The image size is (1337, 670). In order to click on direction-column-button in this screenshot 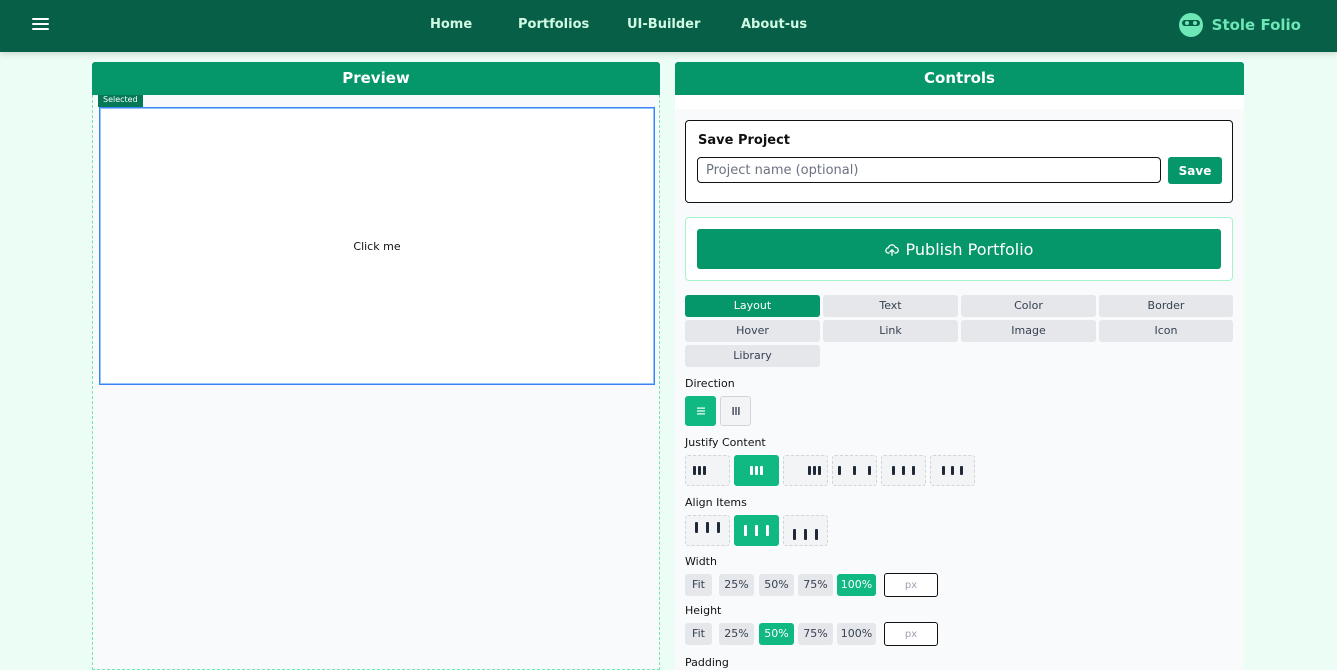, I will do `click(735, 411)`.